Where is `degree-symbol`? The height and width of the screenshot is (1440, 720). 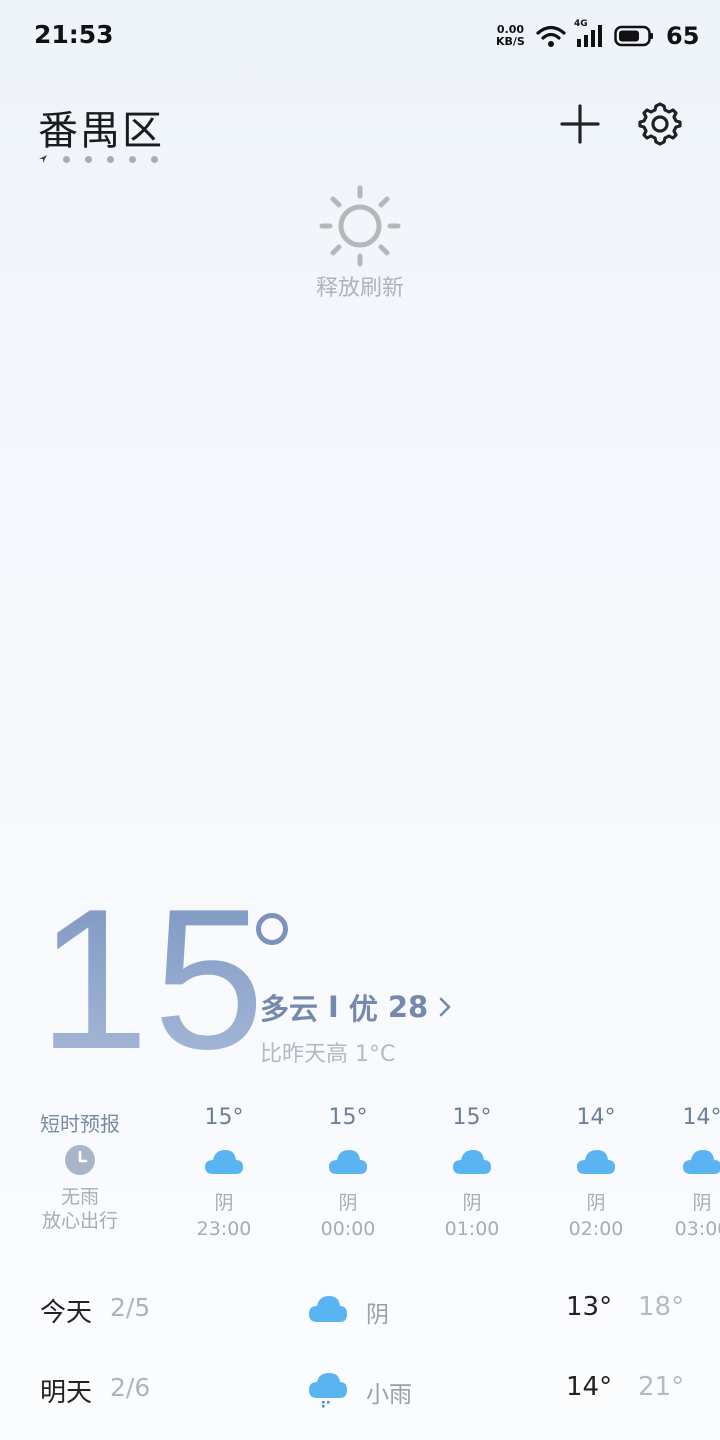 degree-symbol is located at coordinates (272, 929).